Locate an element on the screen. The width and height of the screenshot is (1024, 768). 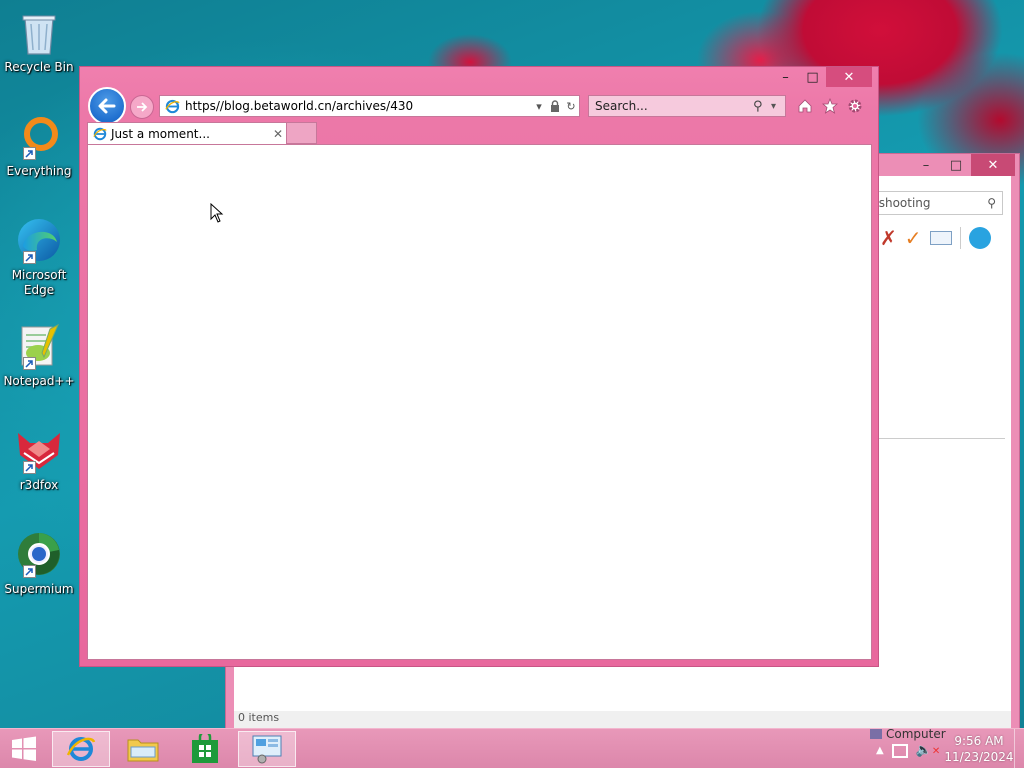
desktop-icon-label: r3dfox is located at coordinates (39, 485).